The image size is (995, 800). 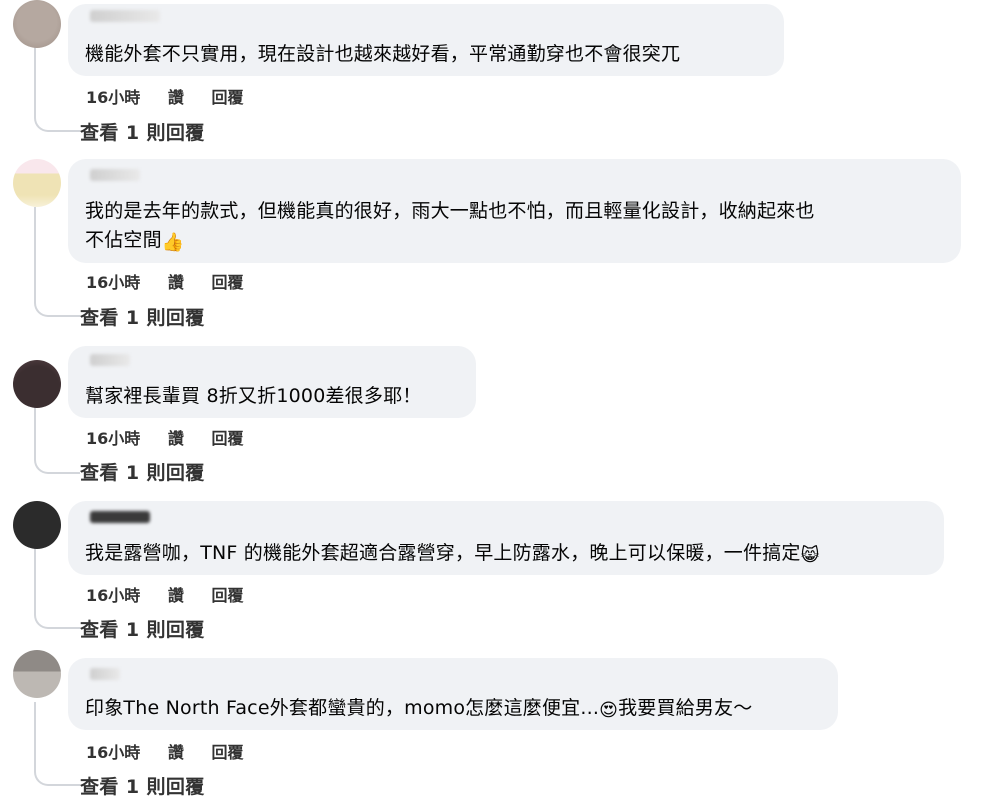 What do you see at coordinates (609, 710) in the screenshot?
I see `heart-eyes-icon: 😍` at bounding box center [609, 710].